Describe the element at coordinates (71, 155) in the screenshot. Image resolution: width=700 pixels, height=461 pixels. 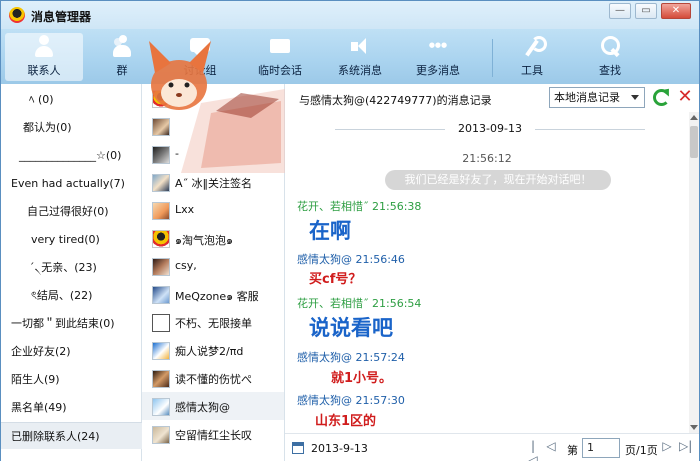
I see `group-item: ______________☆(0)` at that location.